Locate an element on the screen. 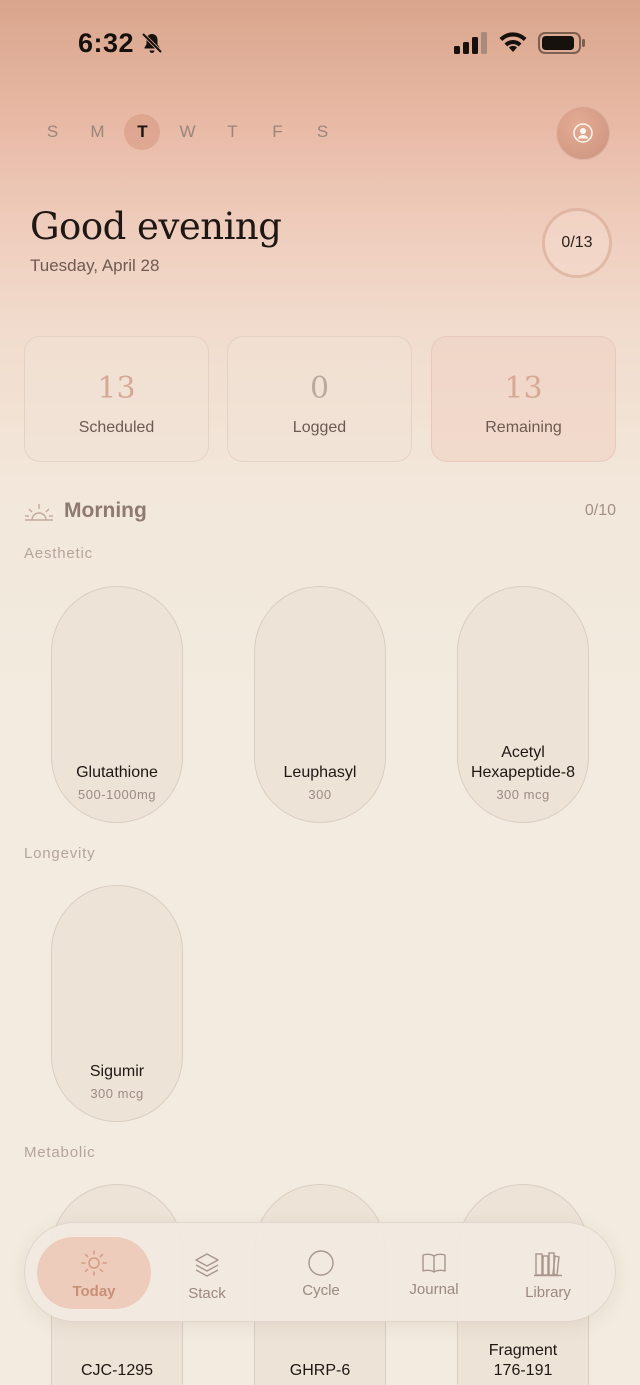 This screenshot has width=640, height=1385. stat-logged-value: 0 is located at coordinates (319, 388).